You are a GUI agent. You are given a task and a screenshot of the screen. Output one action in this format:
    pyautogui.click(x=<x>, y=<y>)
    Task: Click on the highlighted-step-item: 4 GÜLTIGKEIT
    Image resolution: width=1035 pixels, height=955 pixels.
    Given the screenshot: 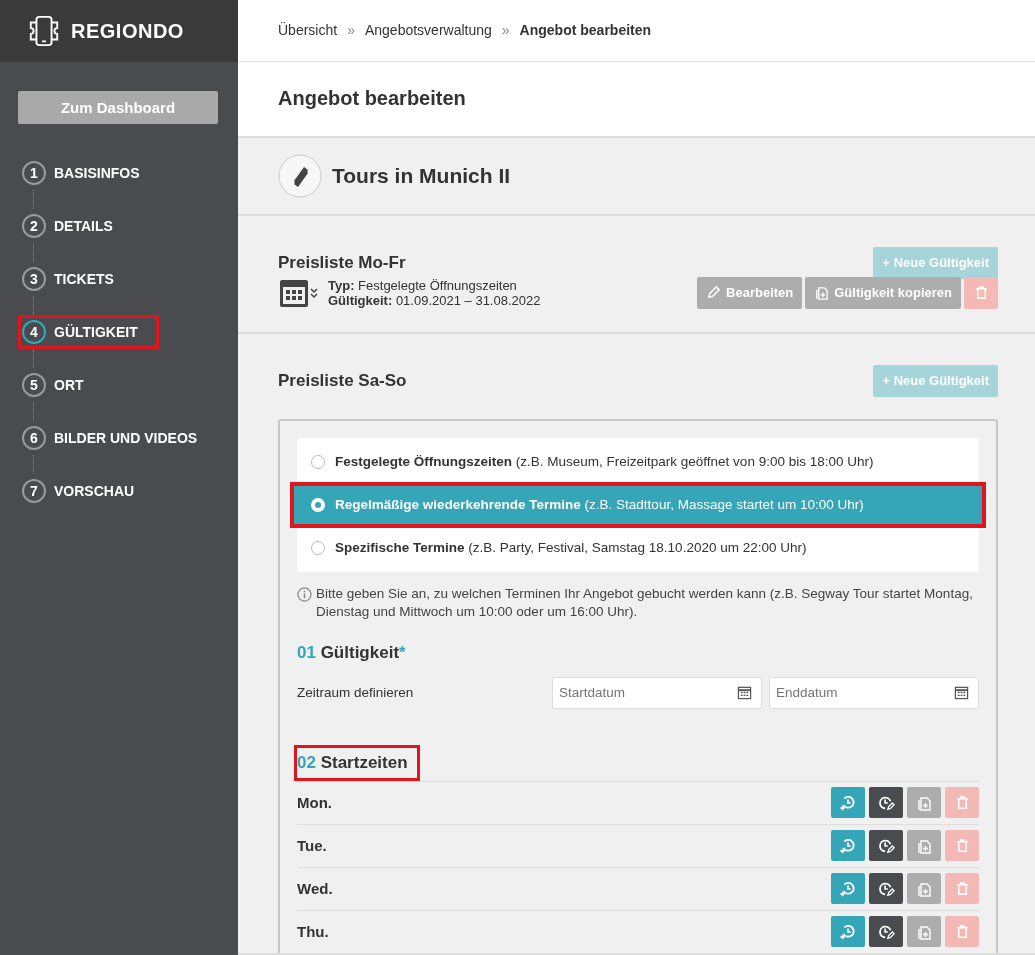 What is the action you would take?
    pyautogui.click(x=88, y=332)
    